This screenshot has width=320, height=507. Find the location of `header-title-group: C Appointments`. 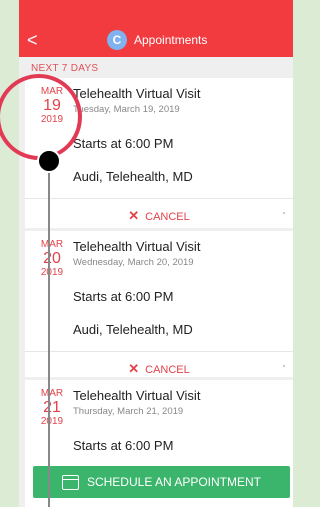

header-title-group: C Appointments is located at coordinates (157, 40).